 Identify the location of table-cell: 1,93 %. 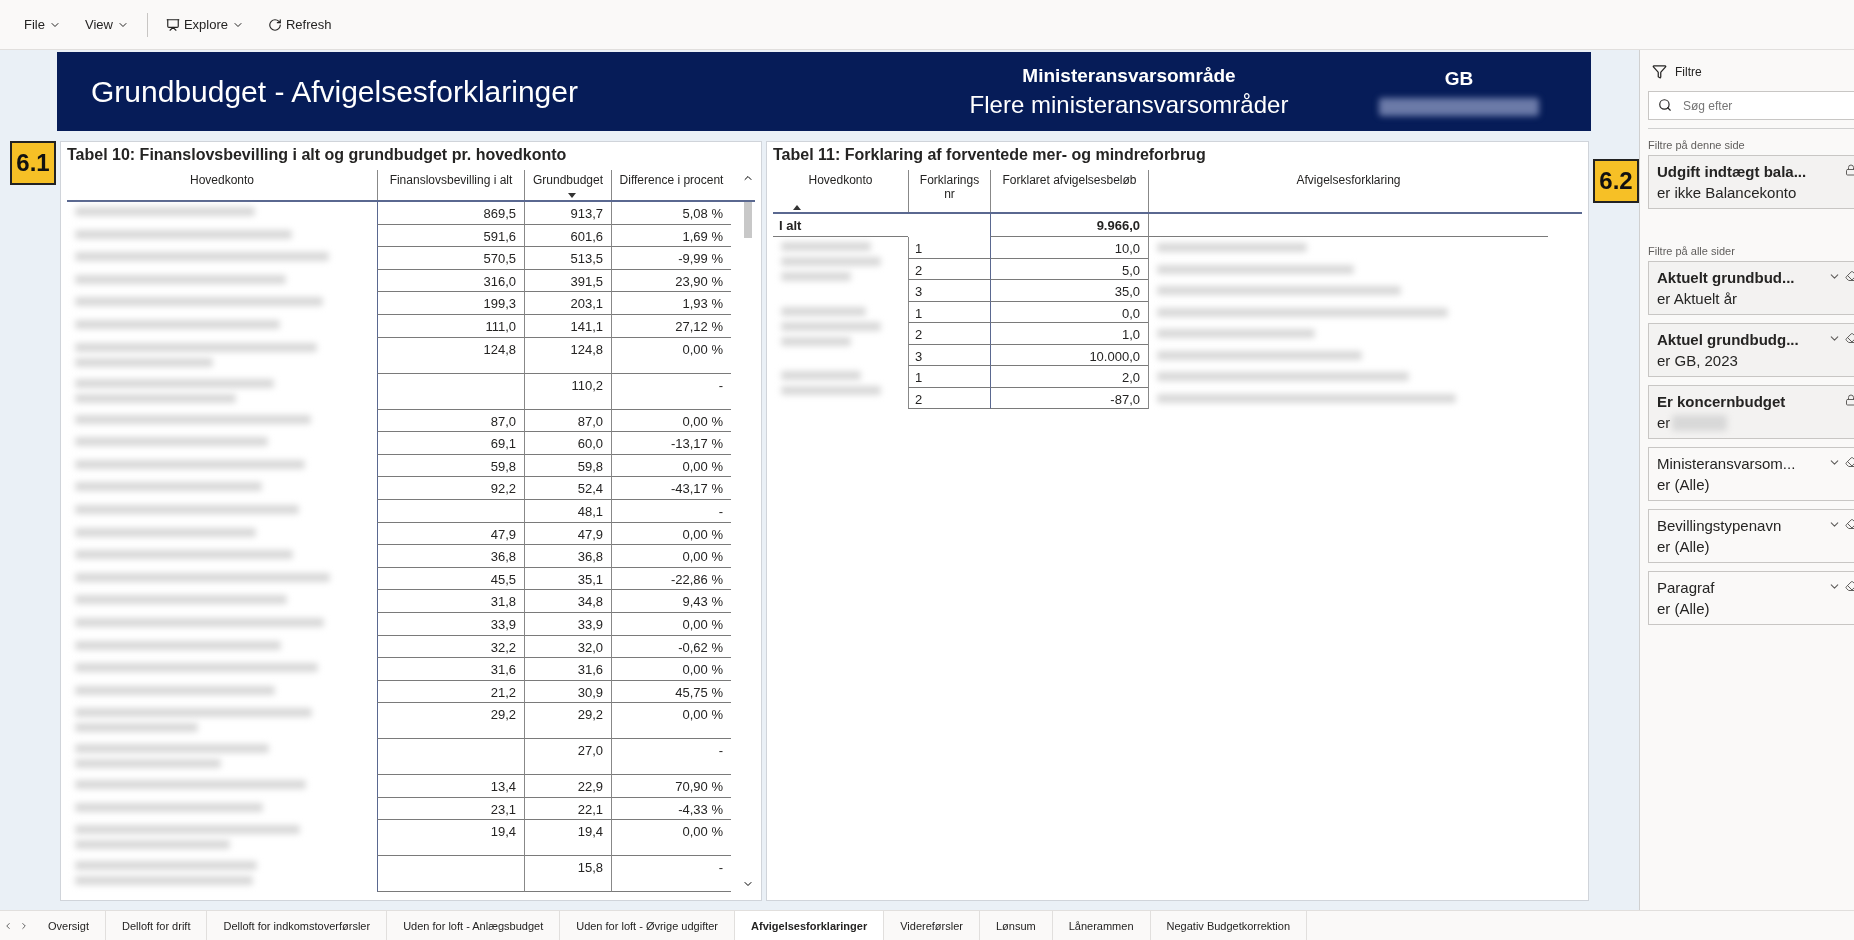
(671, 303).